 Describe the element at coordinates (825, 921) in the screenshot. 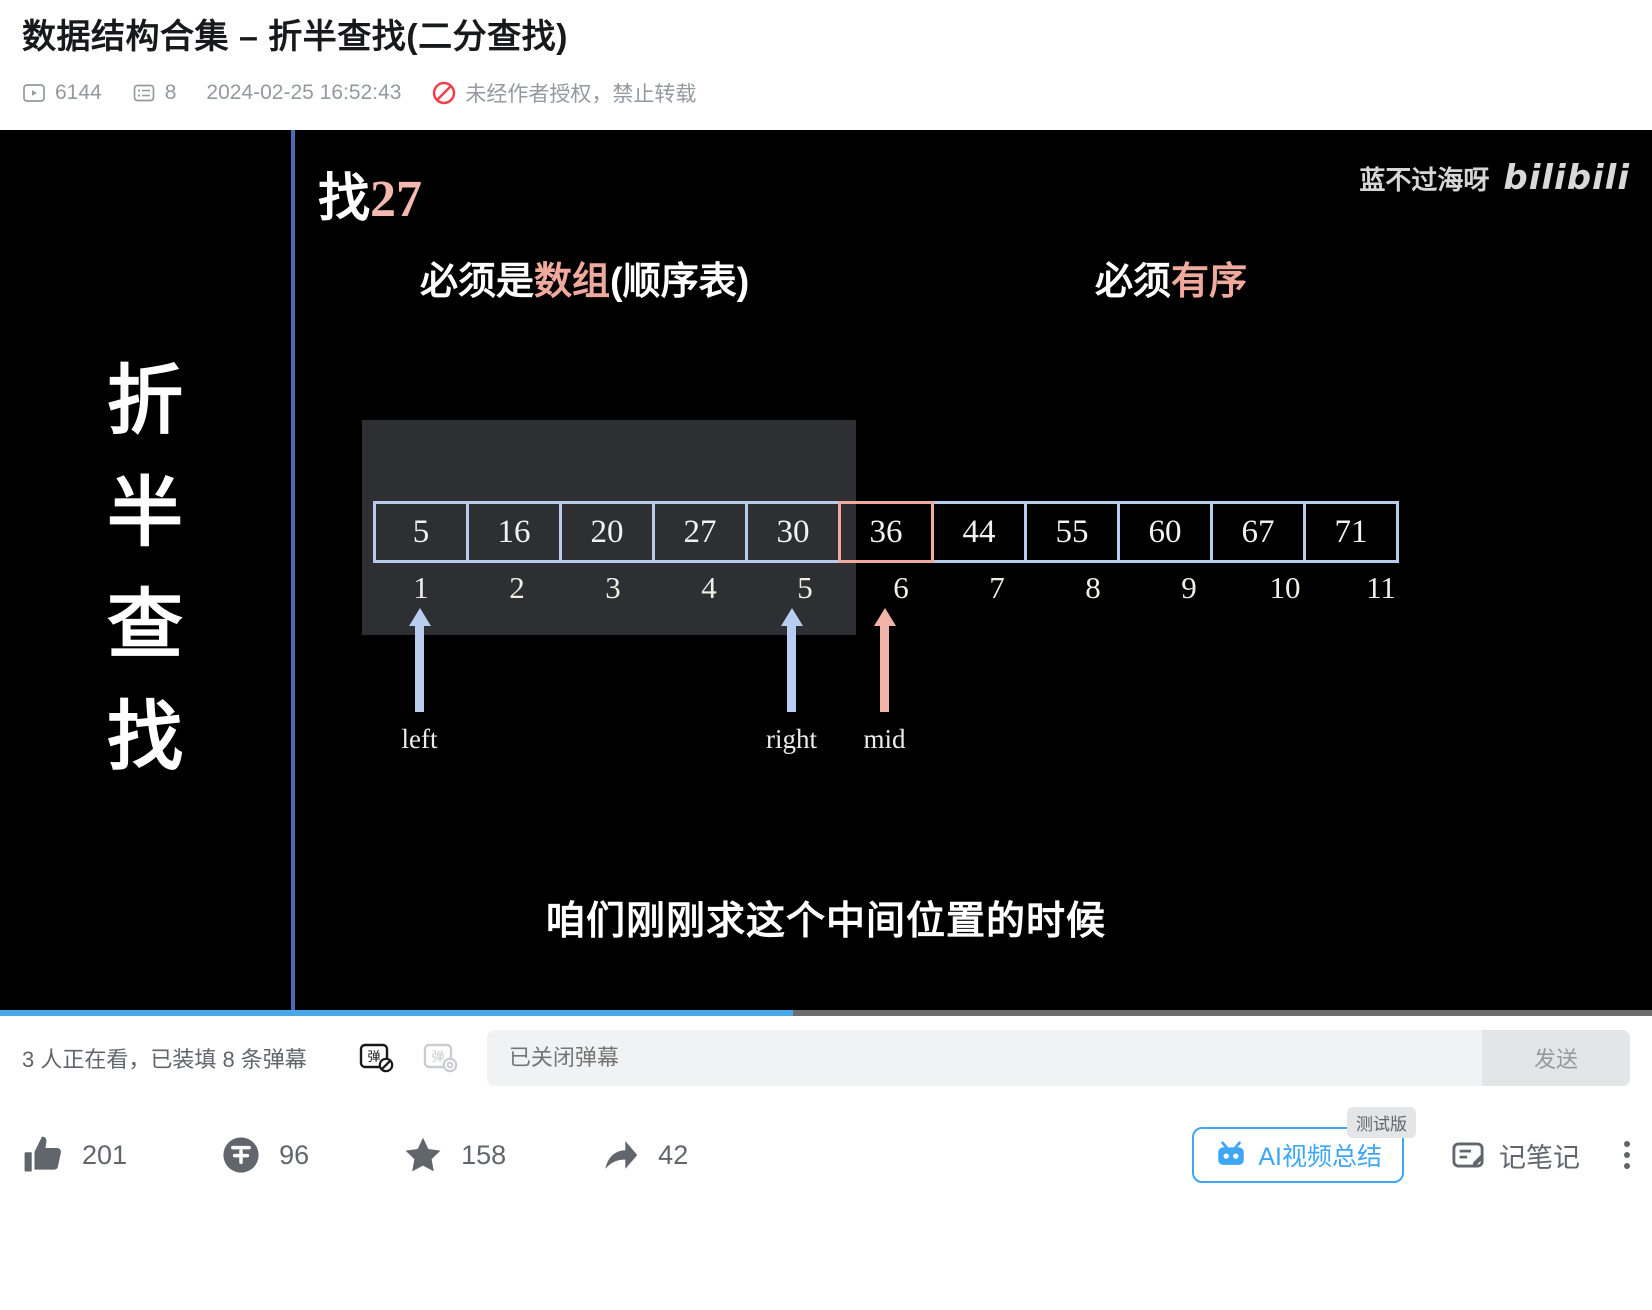

I see `video-subtitle: 咱们刚刚求这个中间位置的时候` at that location.